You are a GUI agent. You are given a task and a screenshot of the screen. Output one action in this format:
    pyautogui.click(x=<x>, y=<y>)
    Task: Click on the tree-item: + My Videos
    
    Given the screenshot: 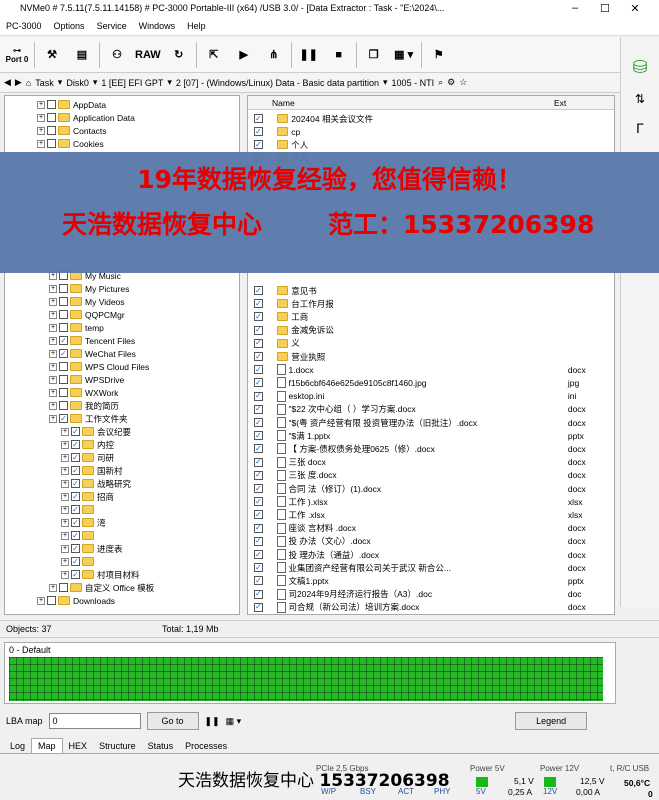 What is the action you would take?
    pyautogui.click(x=87, y=301)
    